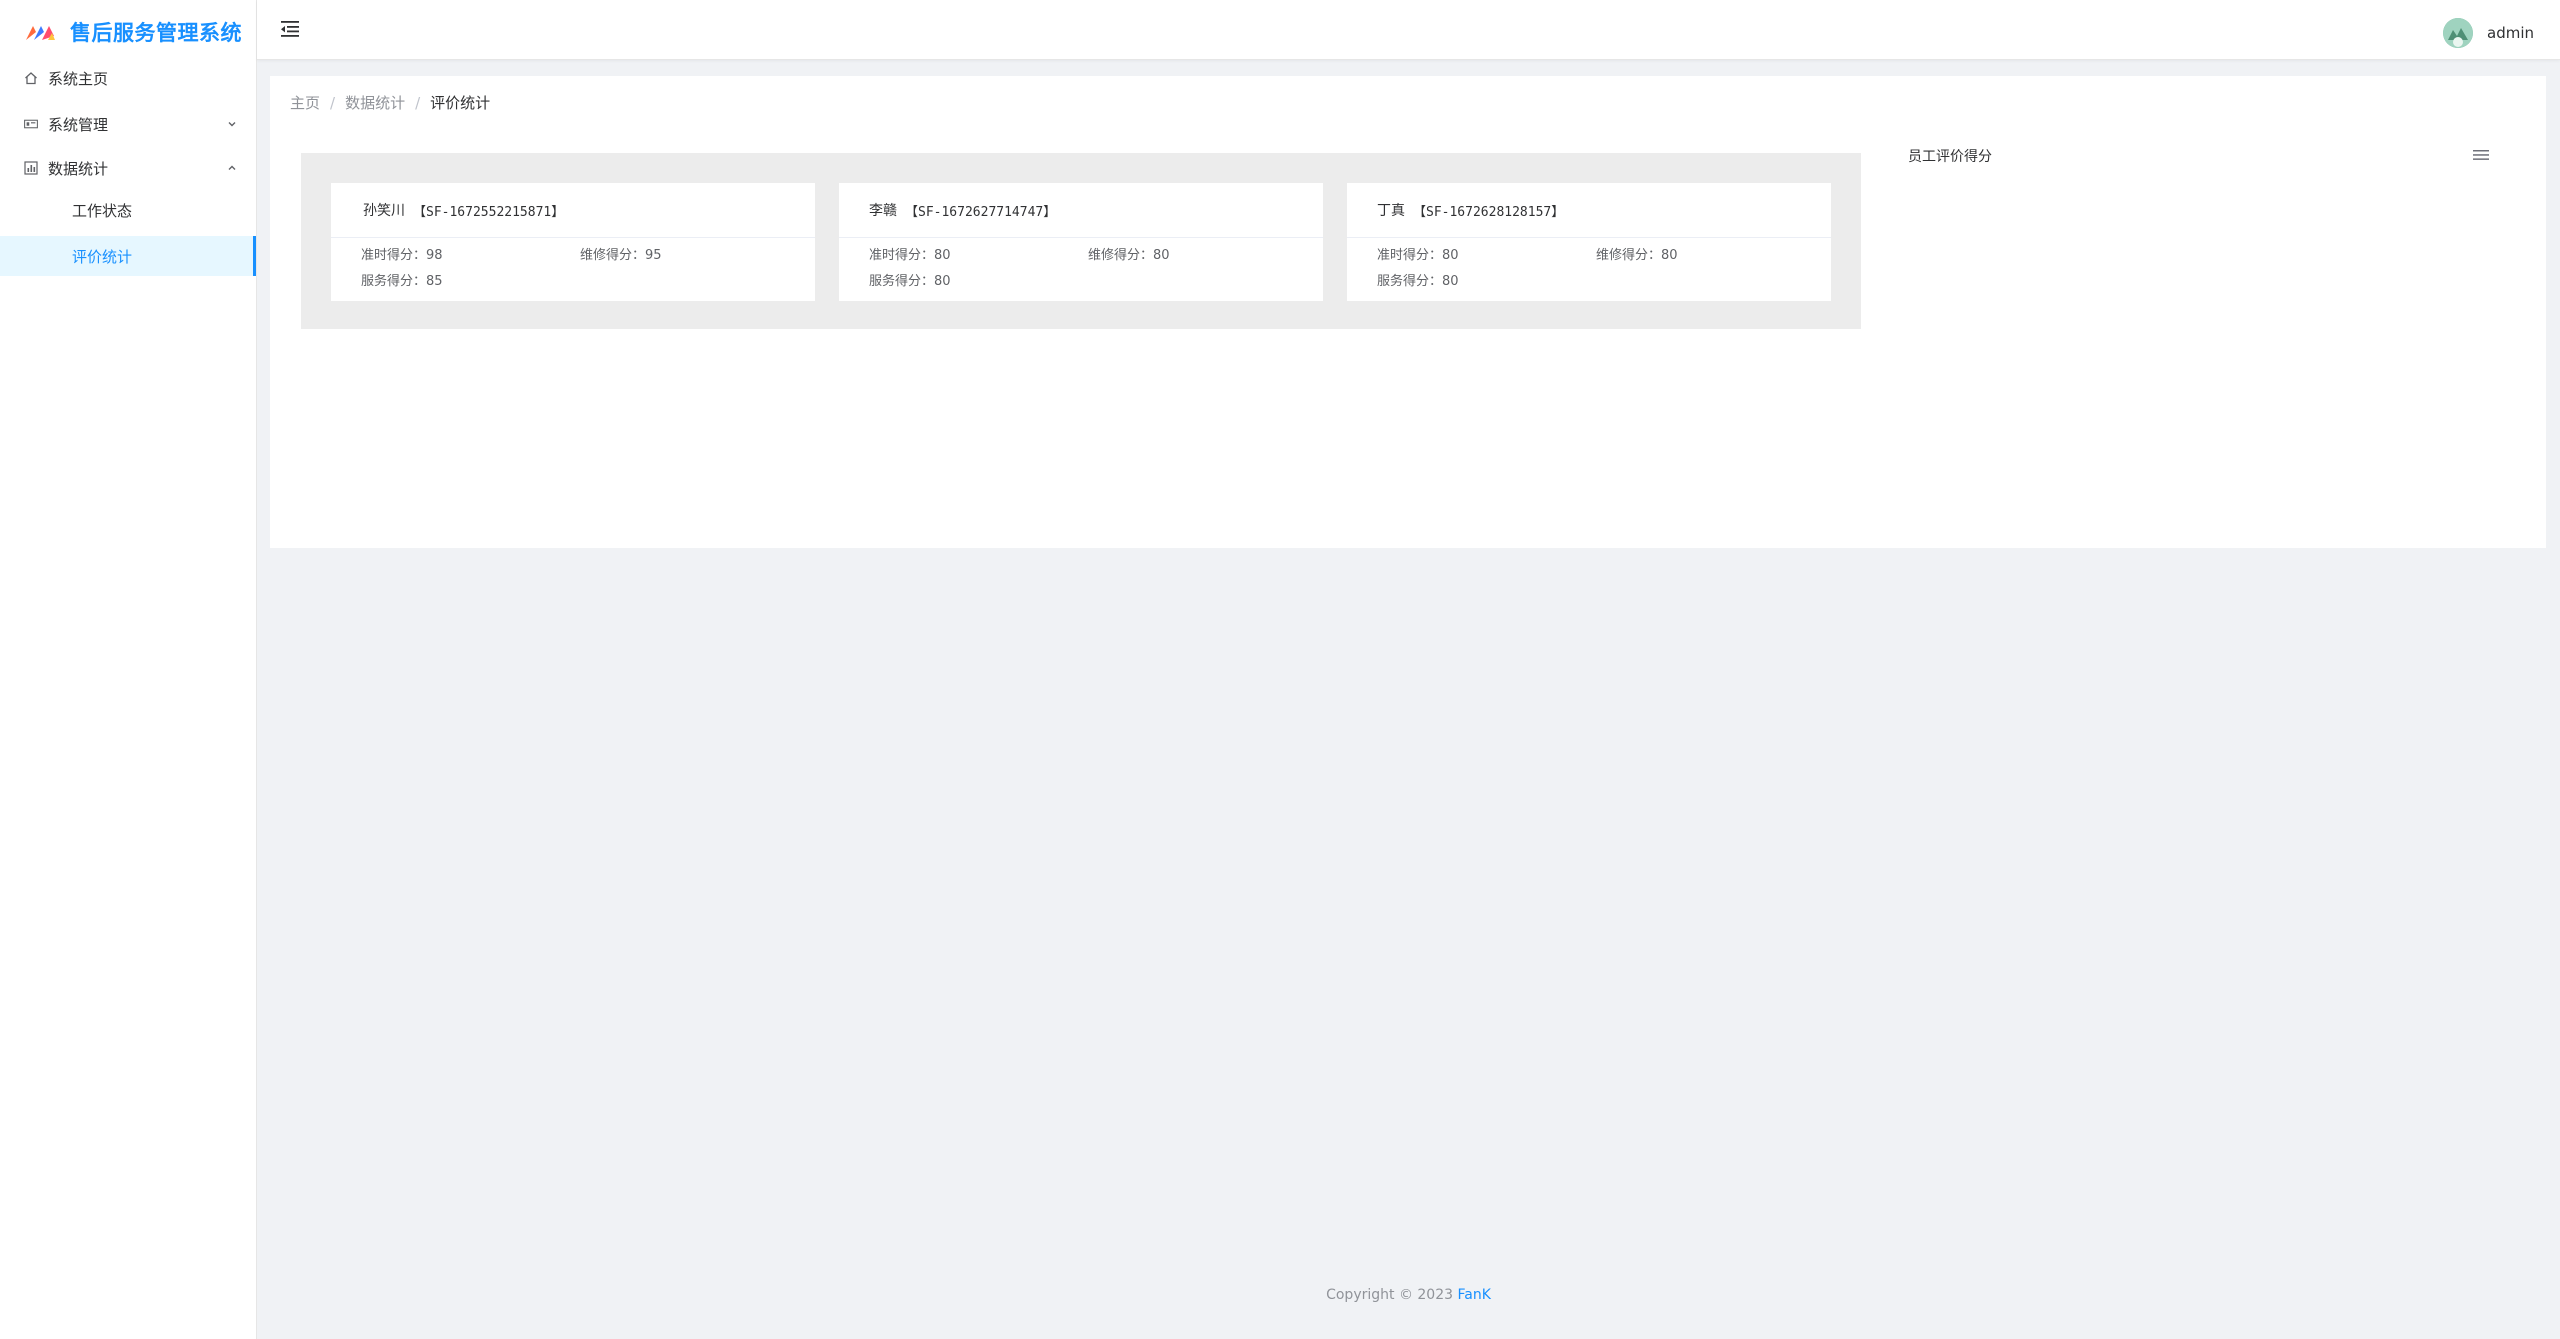 Image resolution: width=2560 pixels, height=1339 pixels. I want to click on repair-score: 维修得分：95, so click(621, 255).